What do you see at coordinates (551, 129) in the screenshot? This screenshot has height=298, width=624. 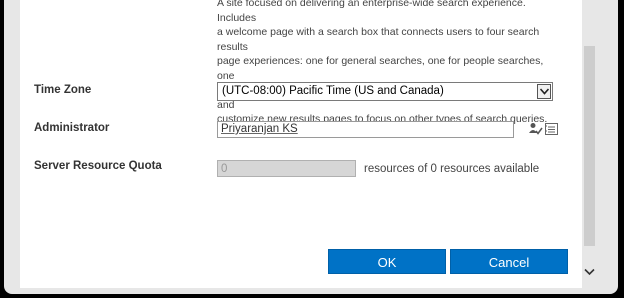 I see `address-book-icon` at bounding box center [551, 129].